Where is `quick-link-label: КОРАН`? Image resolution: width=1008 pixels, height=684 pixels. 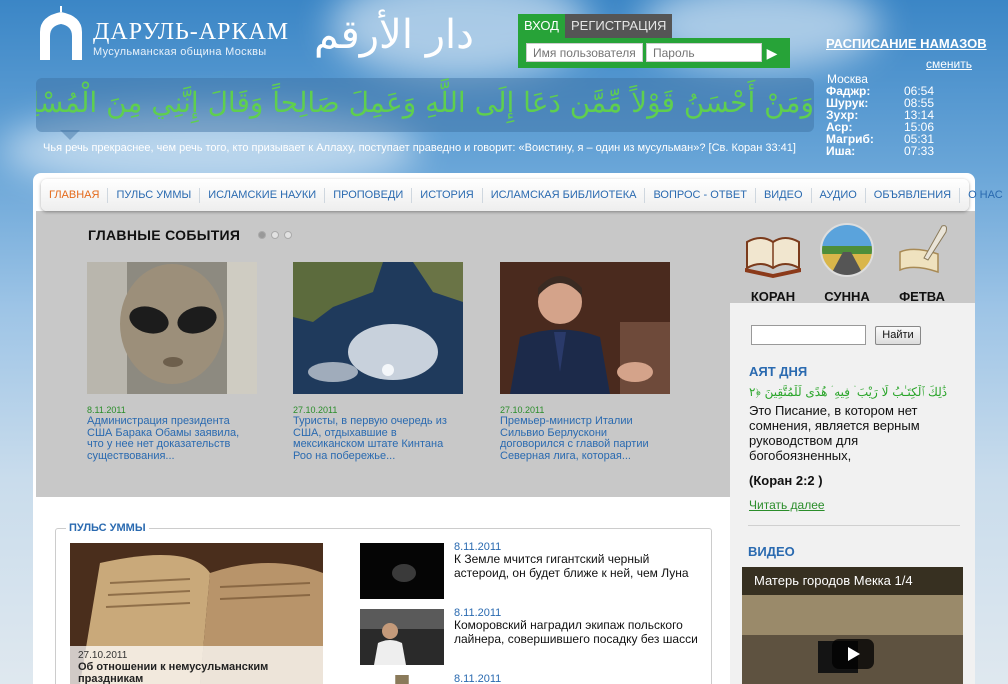
quick-link-label: КОРАН is located at coordinates (773, 296).